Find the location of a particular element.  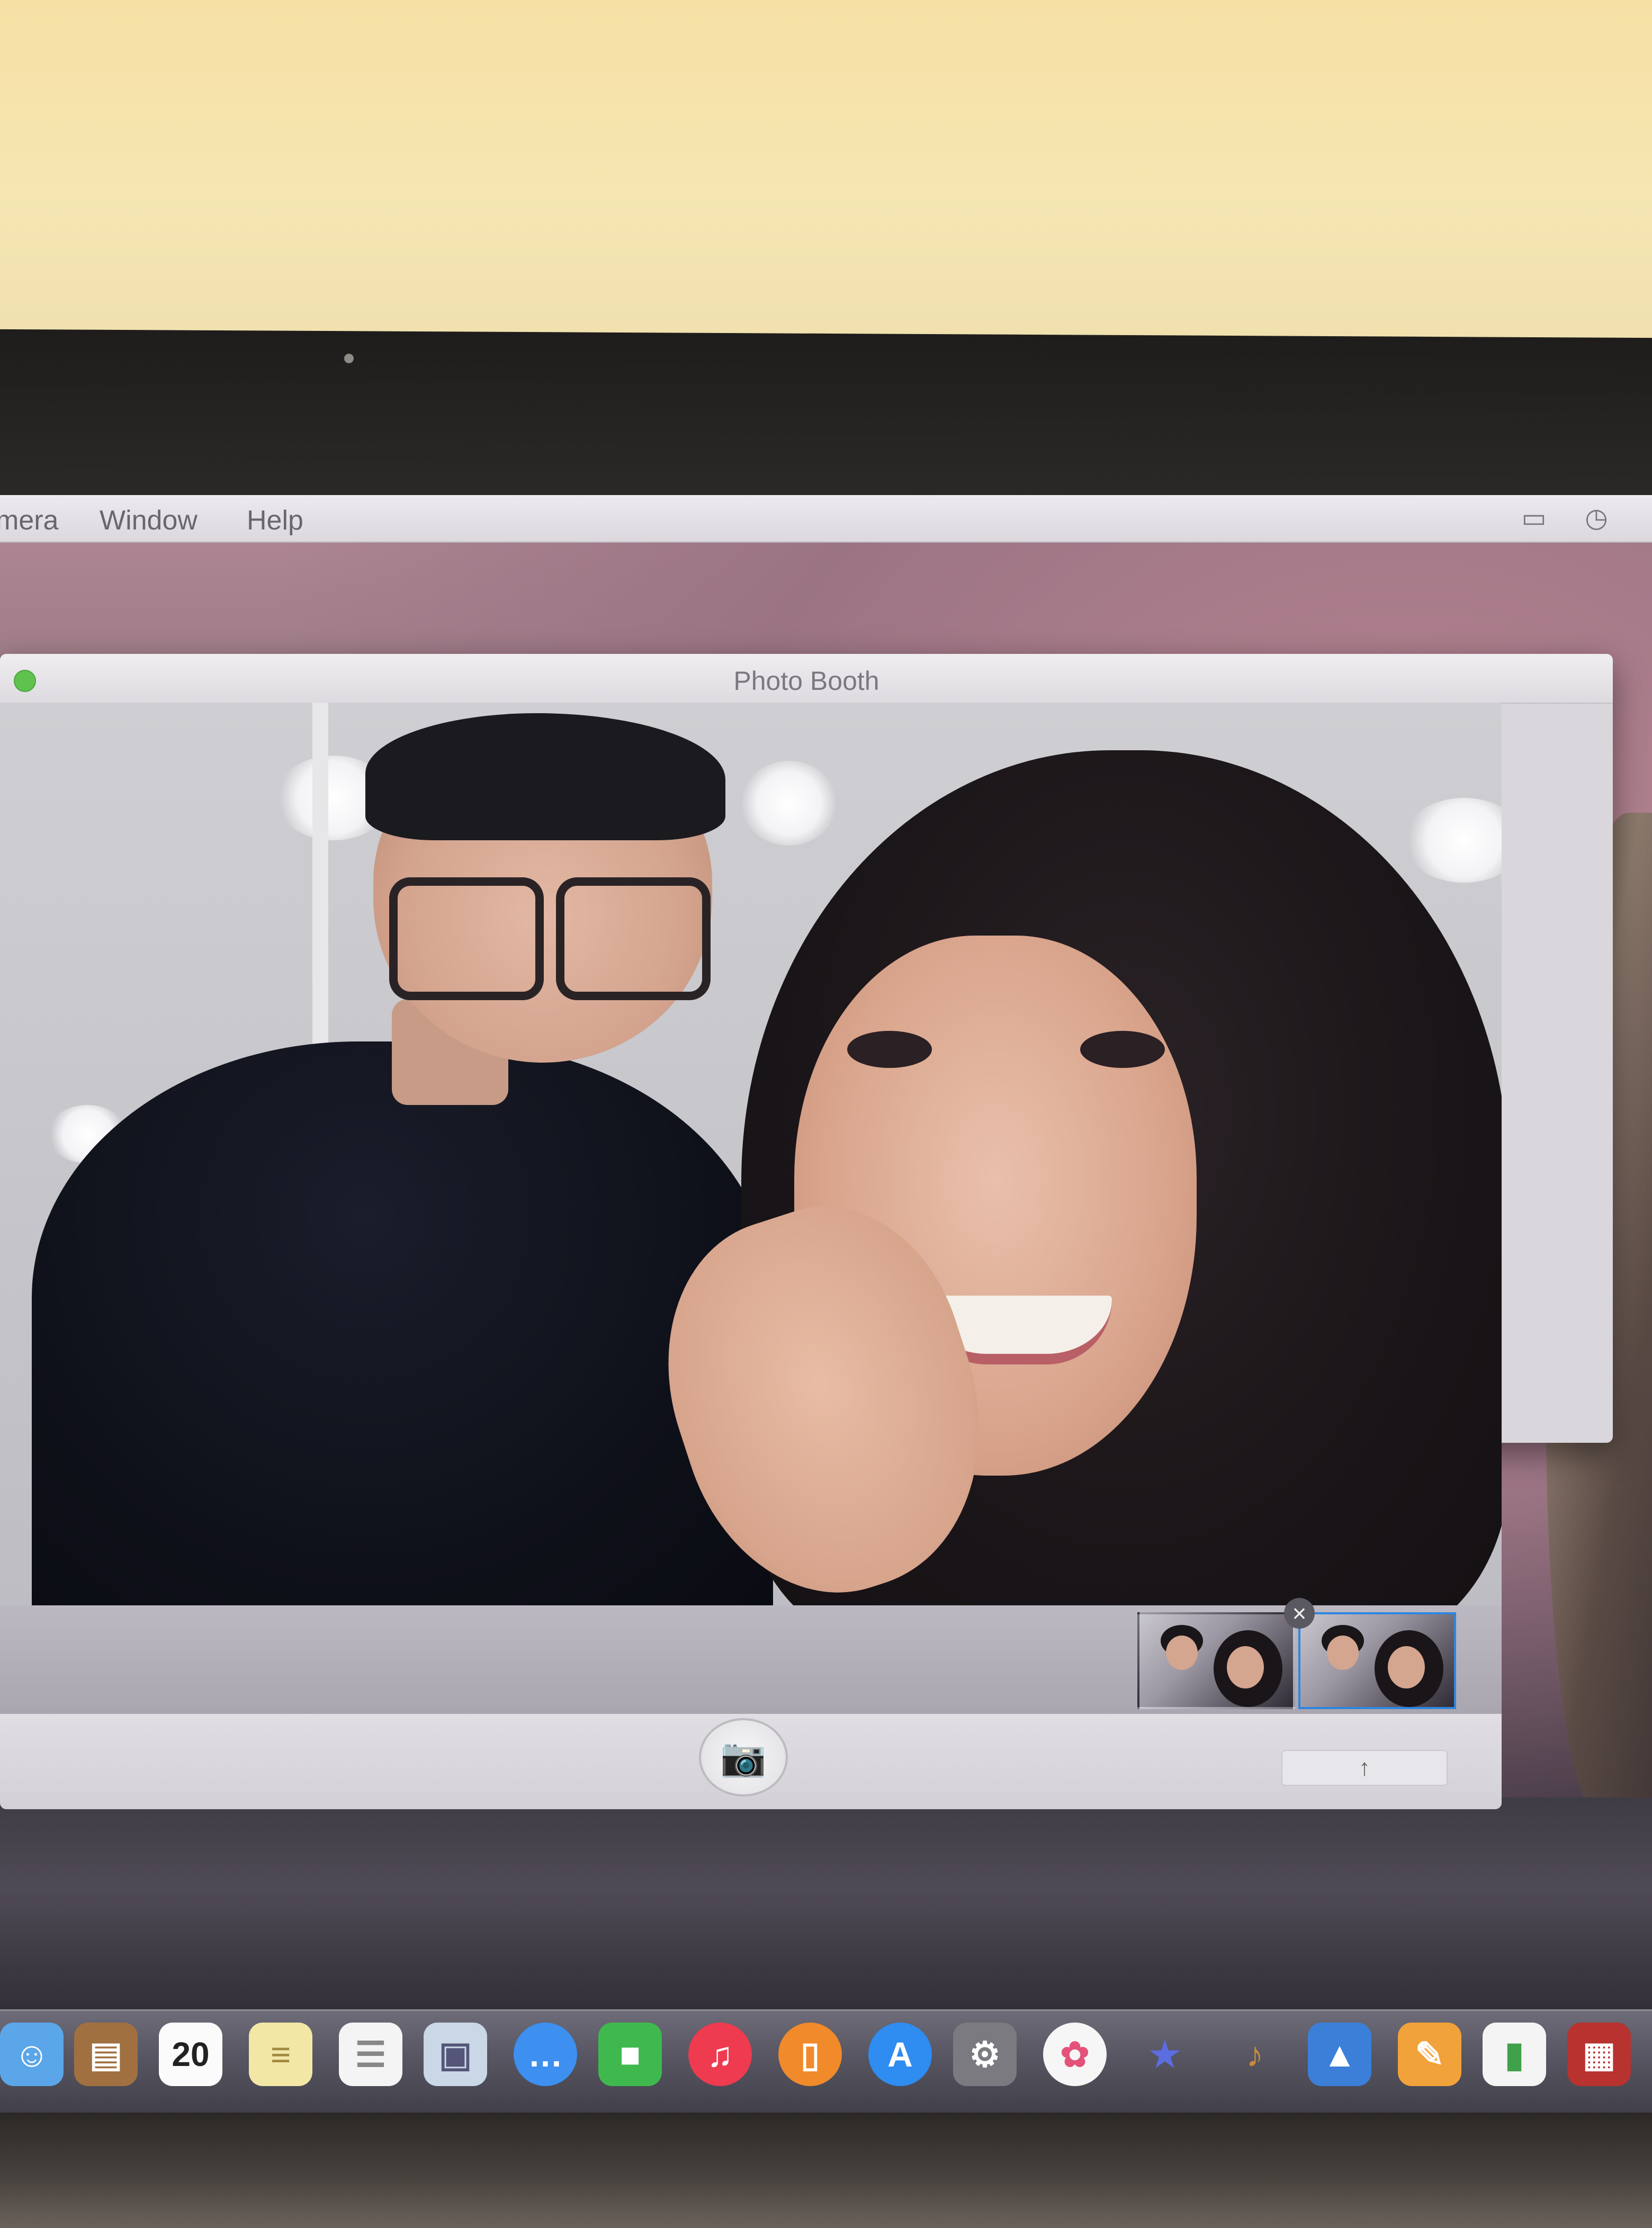

monitor-bezel-top is located at coordinates (826, 421).